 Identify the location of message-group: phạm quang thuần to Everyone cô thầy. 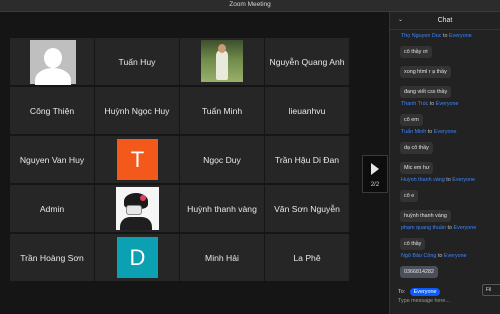
(445, 238).